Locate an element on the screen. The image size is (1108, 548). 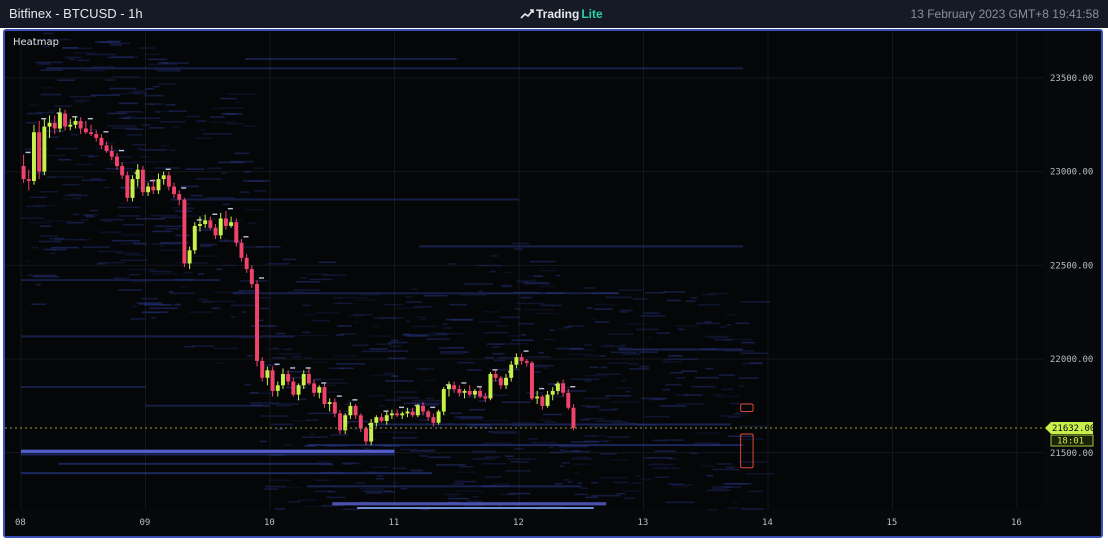
indicator-label: Heatmap is located at coordinates (36, 42).